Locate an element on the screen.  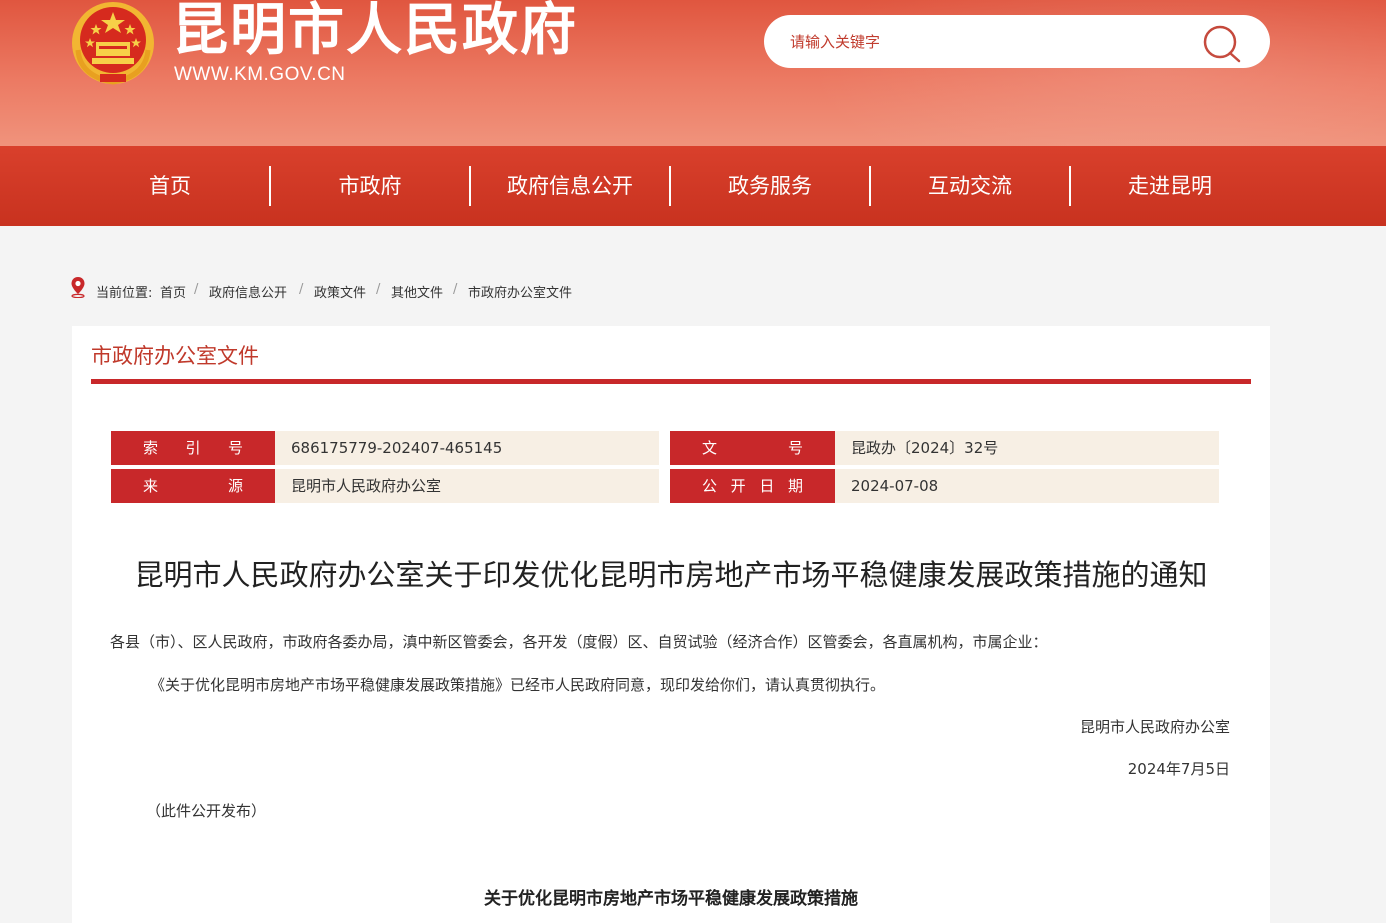
attachment-title: 关于优化昆明市房地产市场平稳健康发展政策措施 is located at coordinates (671, 899).